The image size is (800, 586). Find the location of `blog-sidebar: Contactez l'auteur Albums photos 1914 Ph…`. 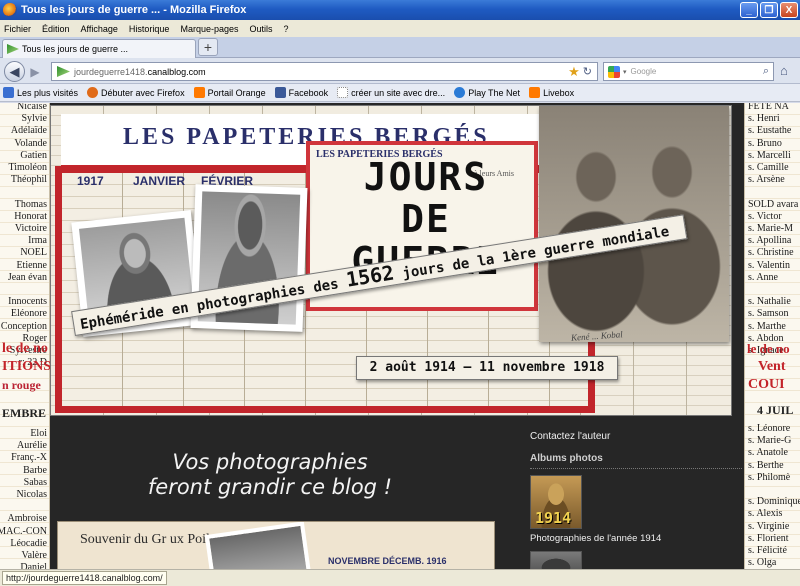

blog-sidebar: Contactez l'auteur Albums photos 1914 Ph… is located at coordinates (636, 500).